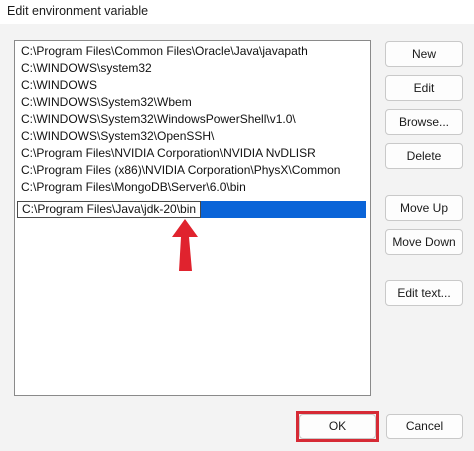 The image size is (474, 451). Describe the element at coordinates (193, 136) in the screenshot. I see `list-item: C:\WINDOWS\System32\OpenSSH\` at that location.